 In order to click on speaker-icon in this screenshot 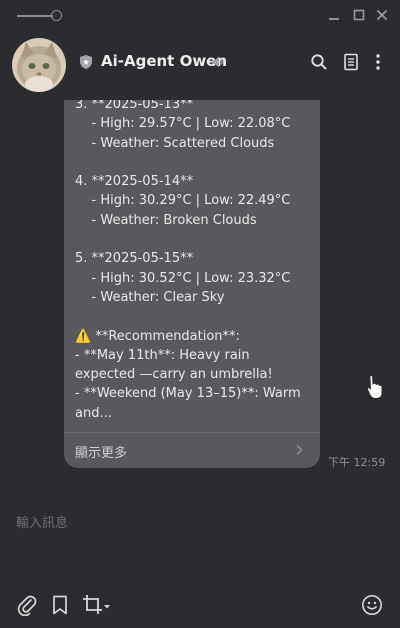, I will do `click(218, 62)`.